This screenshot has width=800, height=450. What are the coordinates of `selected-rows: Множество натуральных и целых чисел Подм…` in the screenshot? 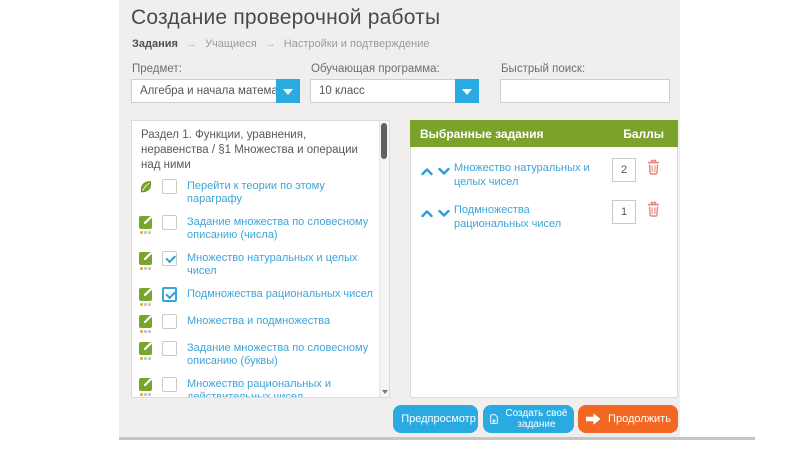 It's located at (544, 189).